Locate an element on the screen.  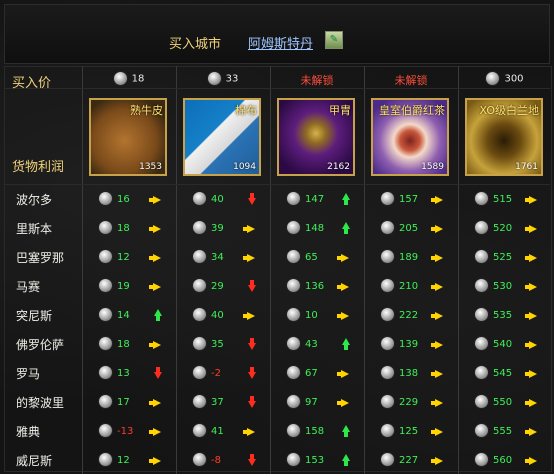
profit-value: 139 is located at coordinates (409, 344).